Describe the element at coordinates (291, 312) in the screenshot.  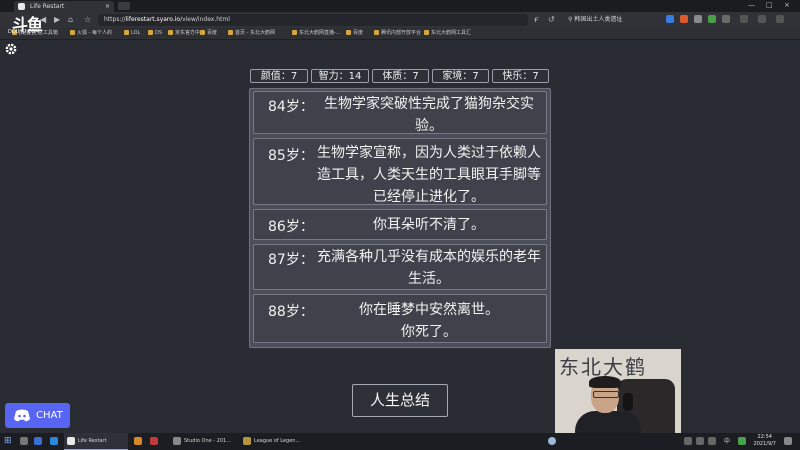
I see `event-age: 88岁：` at that location.